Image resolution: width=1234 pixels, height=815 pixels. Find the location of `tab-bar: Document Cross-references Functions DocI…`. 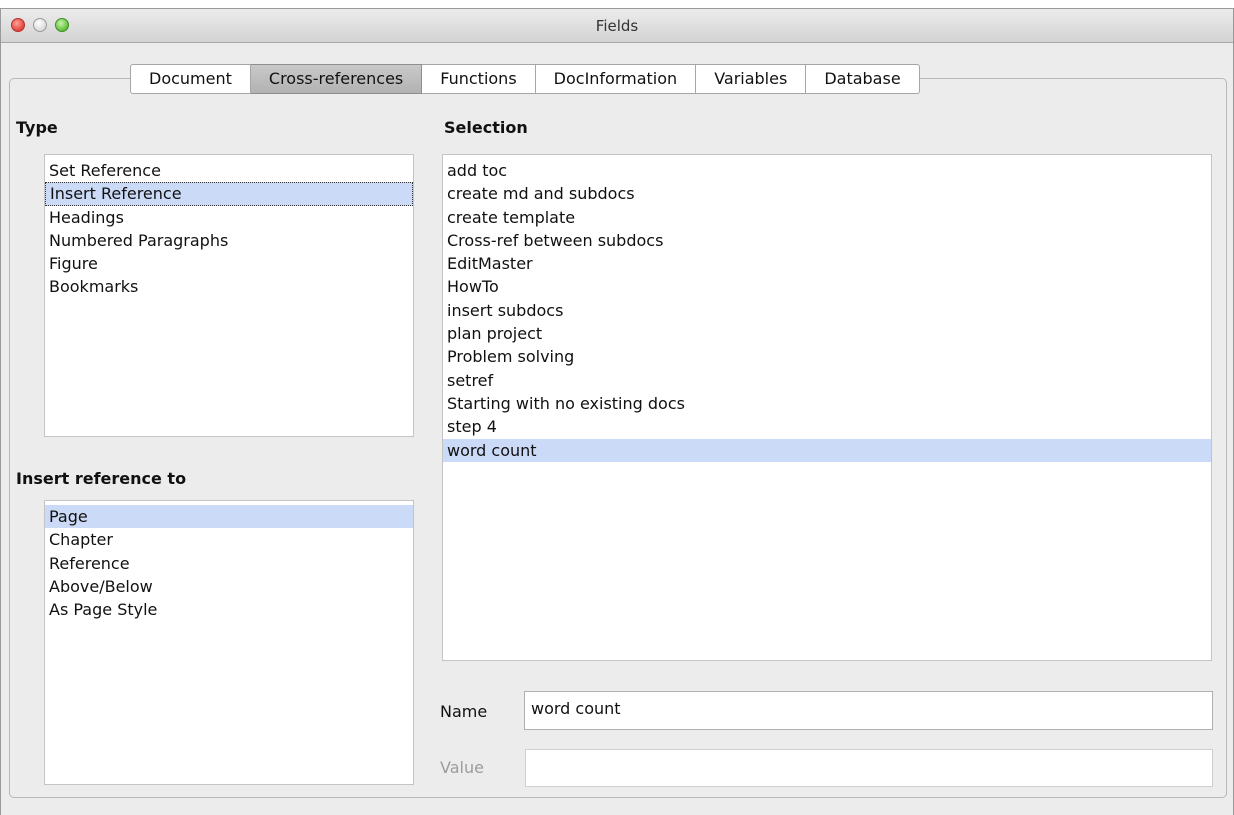

tab-bar: Document Cross-references Functions DocI… is located at coordinates (525, 79).